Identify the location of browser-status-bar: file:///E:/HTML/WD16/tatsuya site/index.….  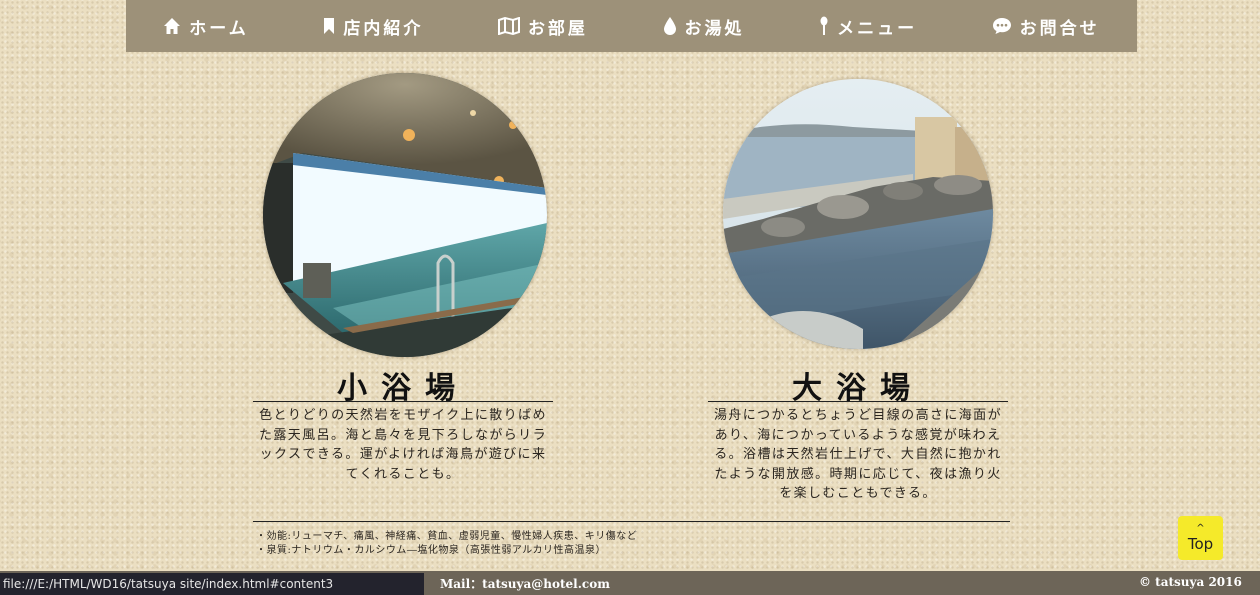
(212, 584).